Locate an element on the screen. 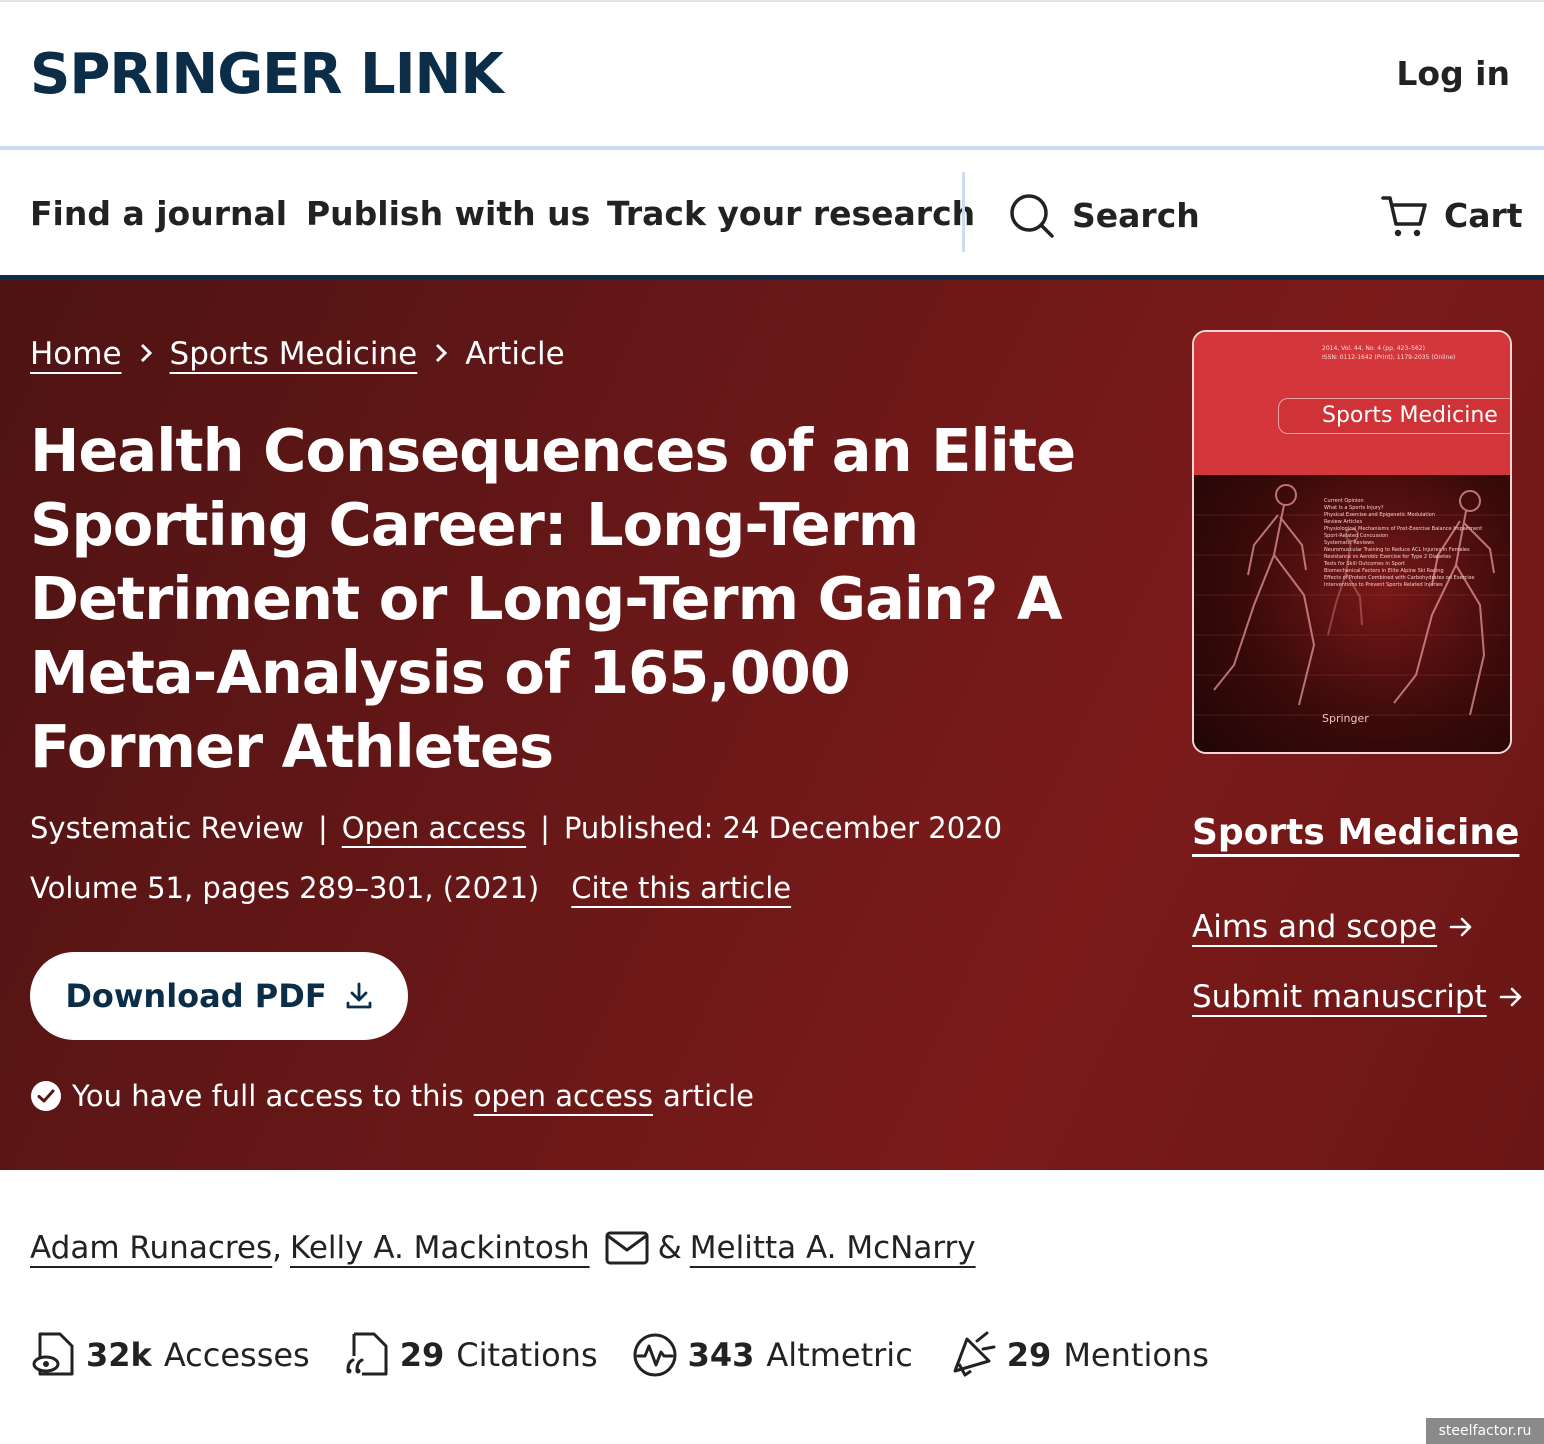 This screenshot has height=1444, width=1544. cover-toc-line: What Is a Sports Injury? is located at coordinates (1354, 508).